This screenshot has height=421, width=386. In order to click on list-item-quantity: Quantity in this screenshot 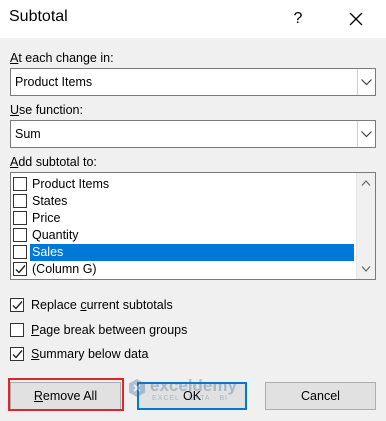, I will do `click(183, 235)`.